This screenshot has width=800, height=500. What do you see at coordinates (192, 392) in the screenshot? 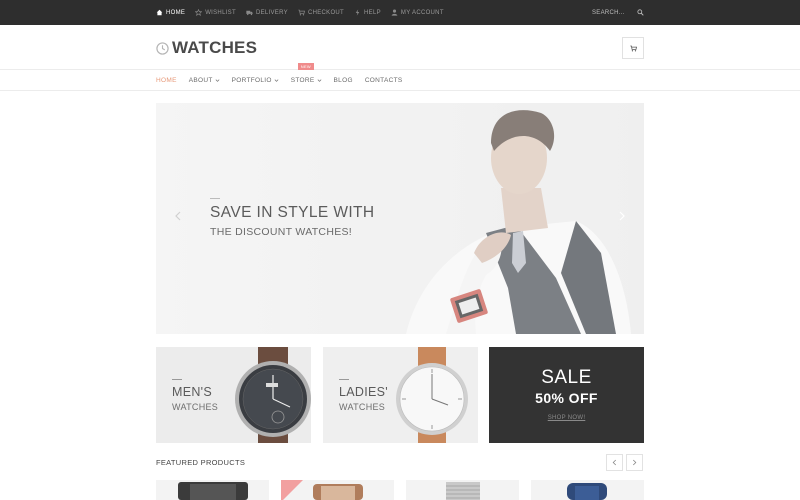
I see `banner-title: MEN'S` at bounding box center [192, 392].